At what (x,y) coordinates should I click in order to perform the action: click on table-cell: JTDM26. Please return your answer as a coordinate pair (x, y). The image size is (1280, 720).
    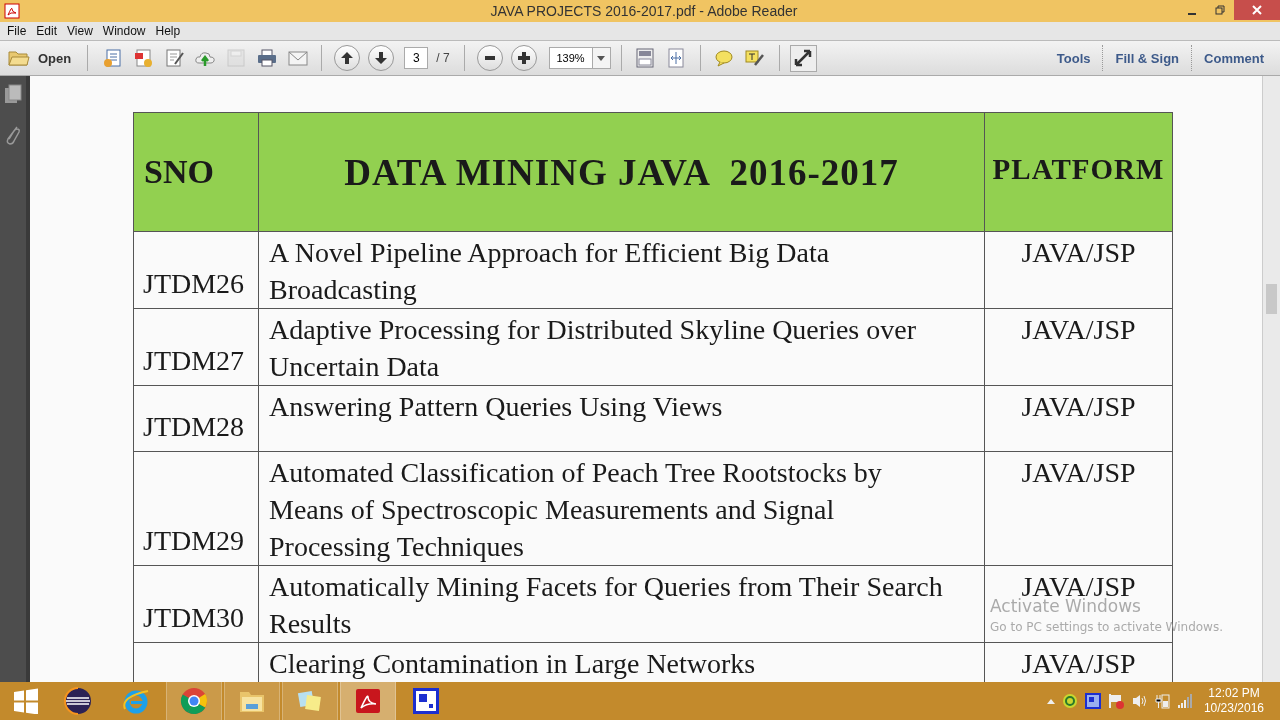
    Looking at the image, I should click on (196, 270).